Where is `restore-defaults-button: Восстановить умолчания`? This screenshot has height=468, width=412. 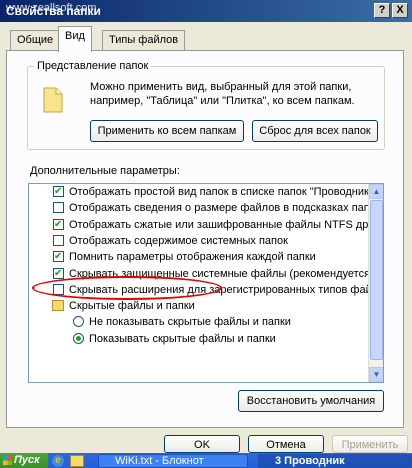
restore-defaults-button: Восстановить умолчания is located at coordinates (311, 401).